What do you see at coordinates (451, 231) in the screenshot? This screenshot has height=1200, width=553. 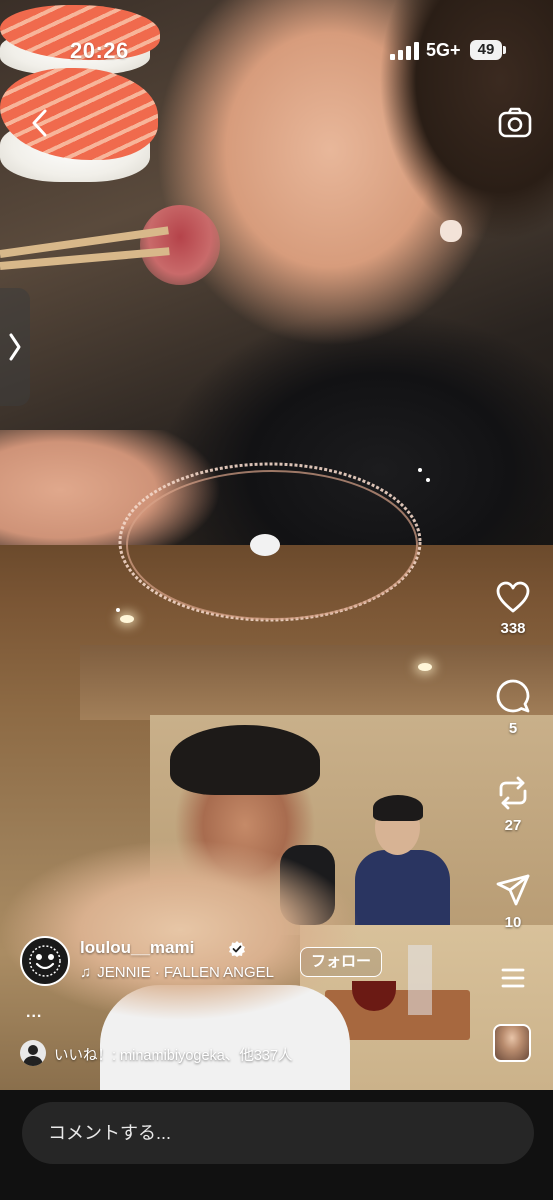 I see `video-earring` at bounding box center [451, 231].